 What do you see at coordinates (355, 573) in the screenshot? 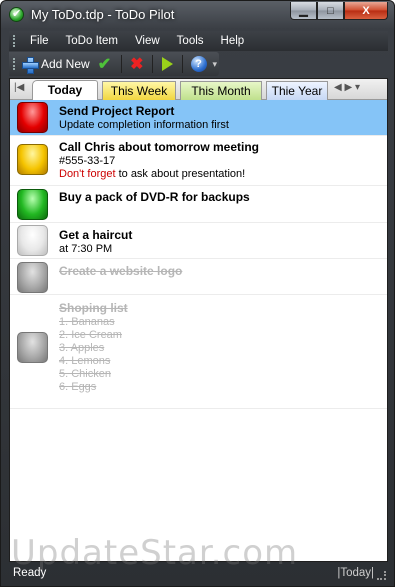
I see `status-filter: |Today|` at bounding box center [355, 573].